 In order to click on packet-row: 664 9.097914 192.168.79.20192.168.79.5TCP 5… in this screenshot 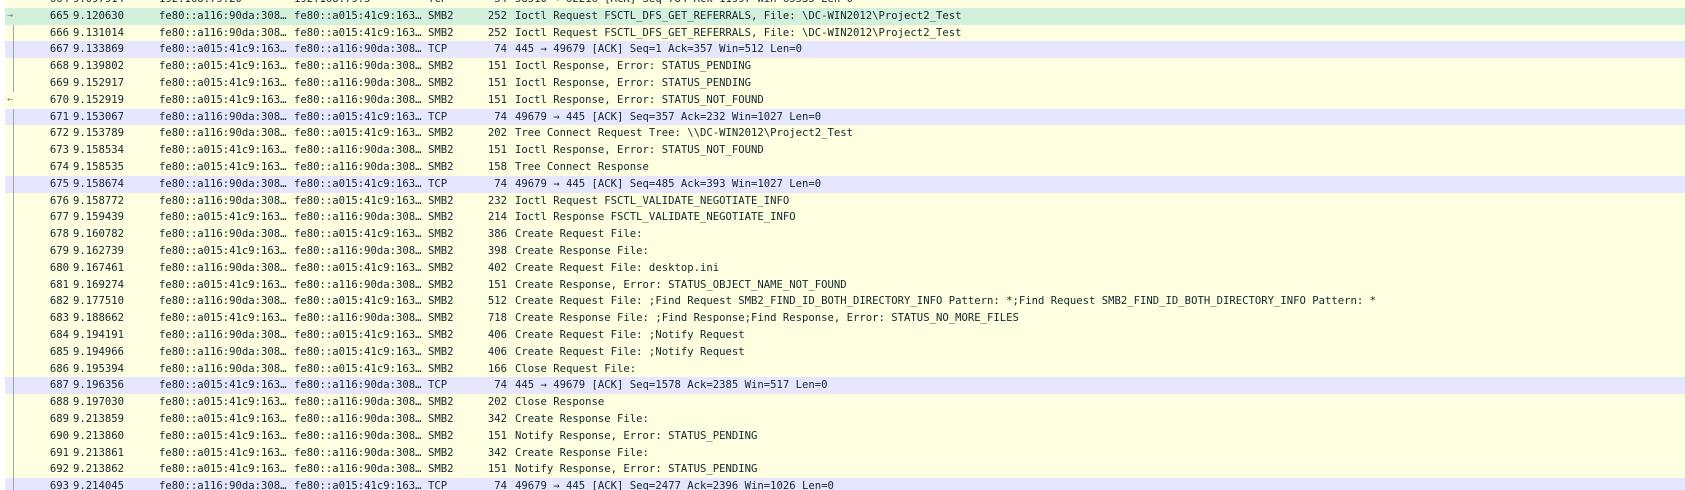, I will do `click(845, 4)`.